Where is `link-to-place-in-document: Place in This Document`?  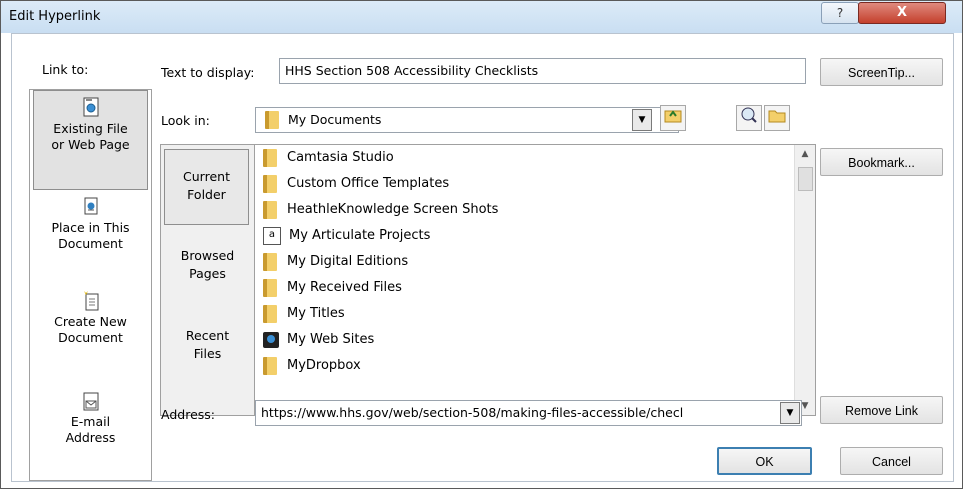
link-to-place-in-document: Place in This Document is located at coordinates (90, 231).